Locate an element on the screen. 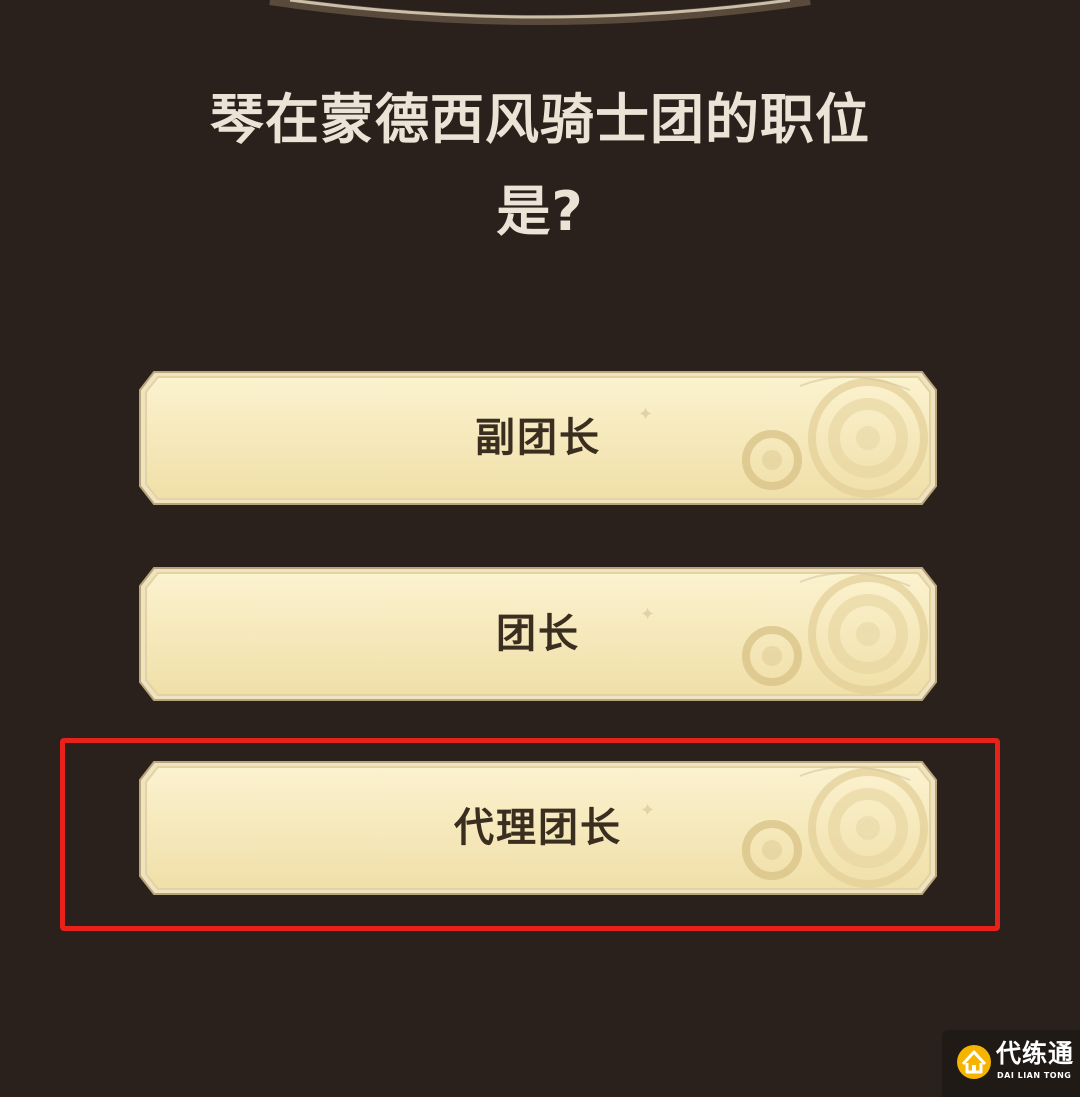 The image size is (1080, 1097). top-arc-decoration is located at coordinates (540, 12).